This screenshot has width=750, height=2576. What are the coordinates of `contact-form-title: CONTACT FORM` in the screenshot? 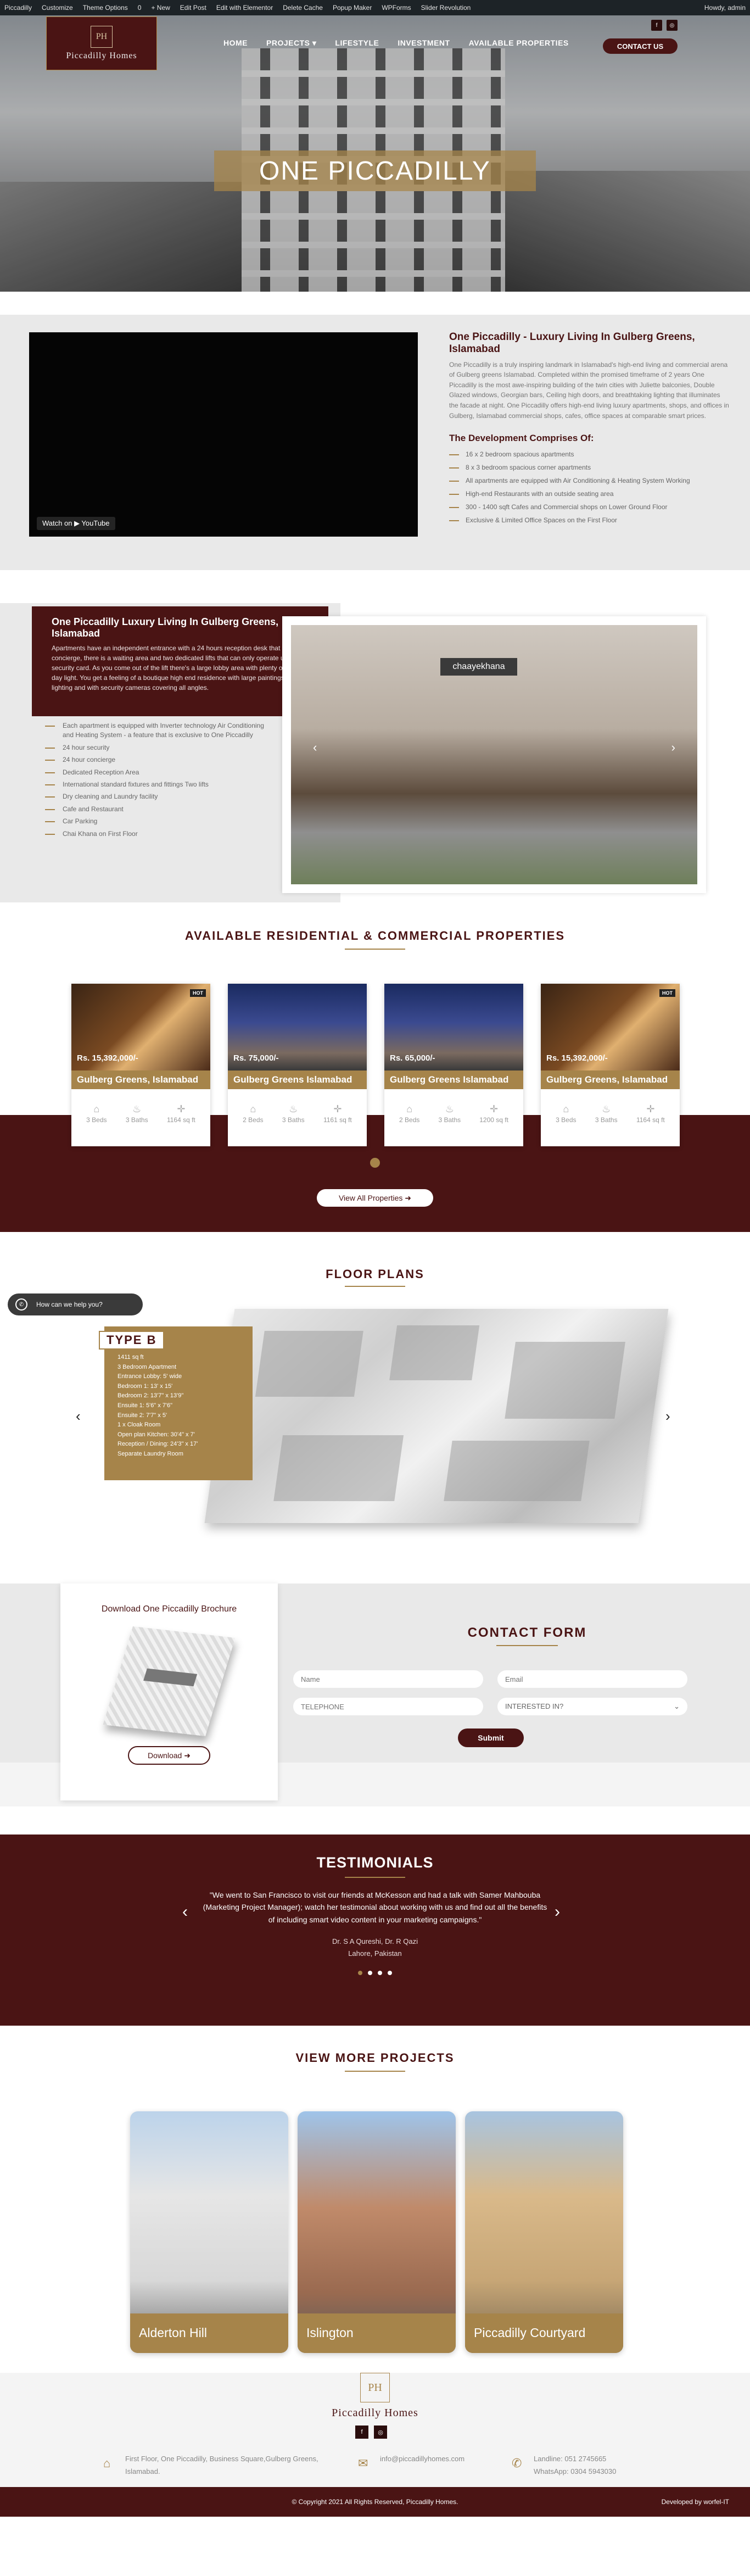 It's located at (527, 1632).